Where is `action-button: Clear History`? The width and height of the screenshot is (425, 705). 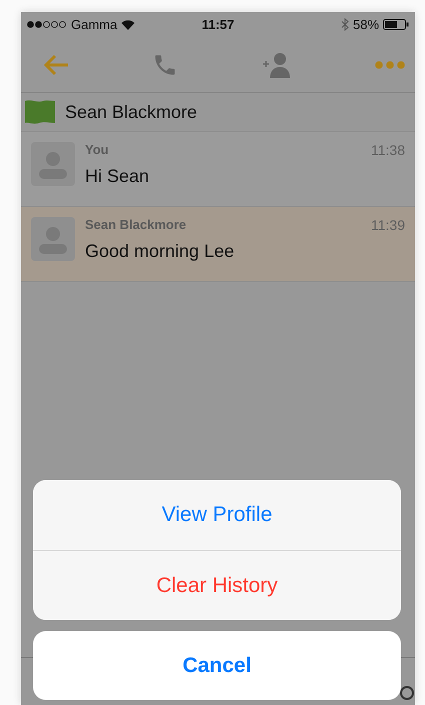
action-button: Clear History is located at coordinates (217, 585).